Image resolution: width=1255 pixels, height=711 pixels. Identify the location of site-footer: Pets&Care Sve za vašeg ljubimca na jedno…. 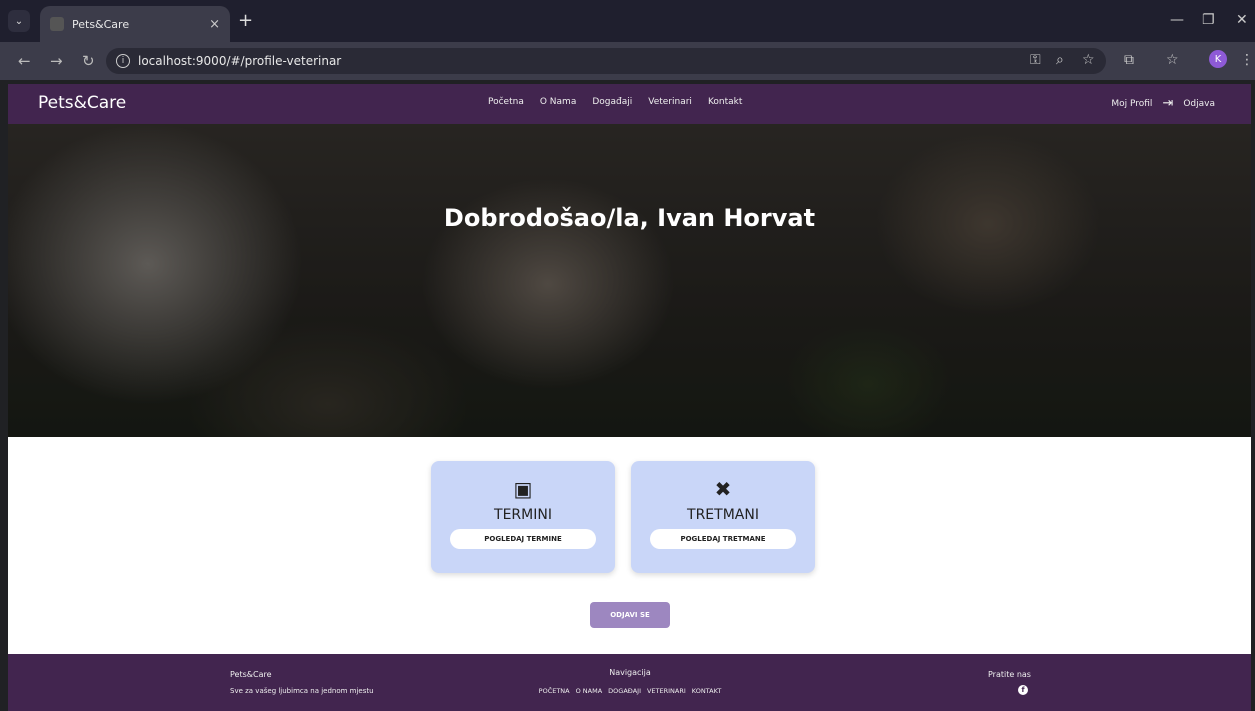
(629, 682).